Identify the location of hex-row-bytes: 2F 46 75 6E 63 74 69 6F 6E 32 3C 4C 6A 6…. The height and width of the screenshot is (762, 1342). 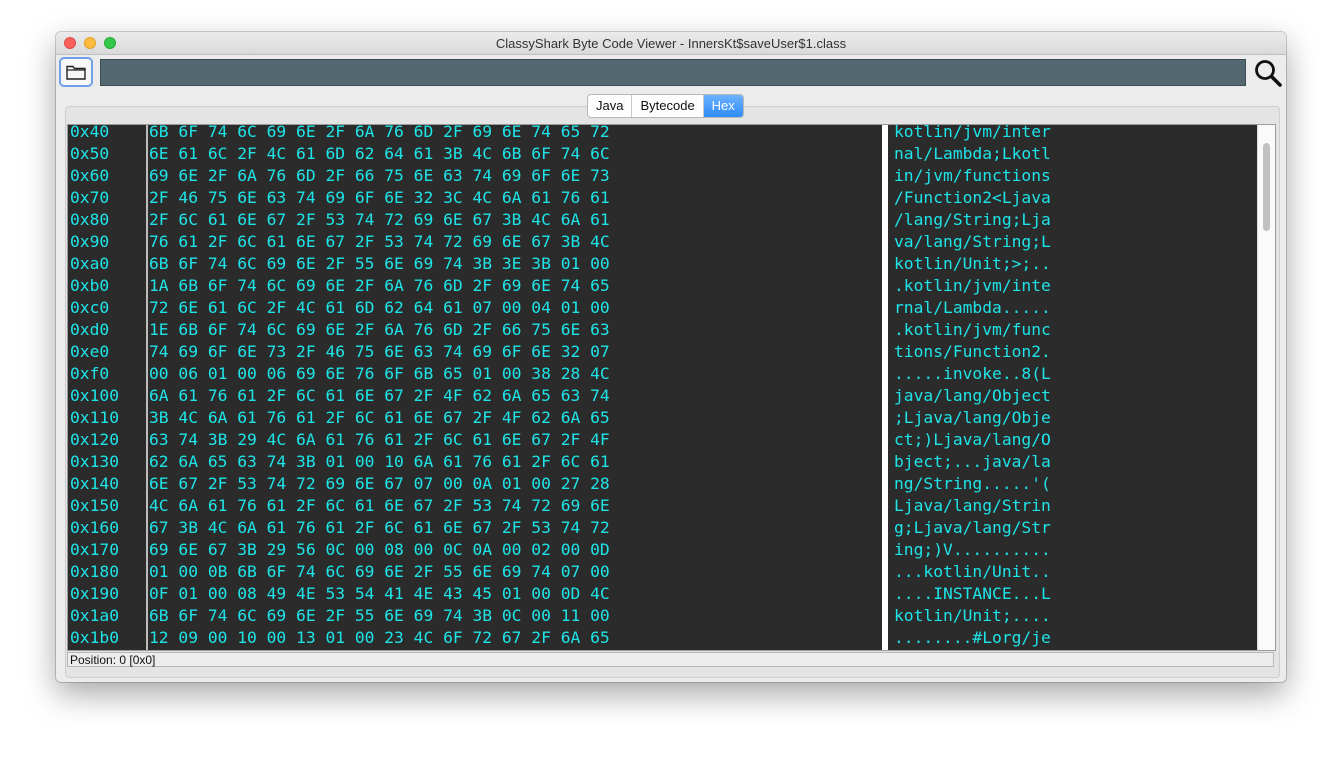
(379, 198).